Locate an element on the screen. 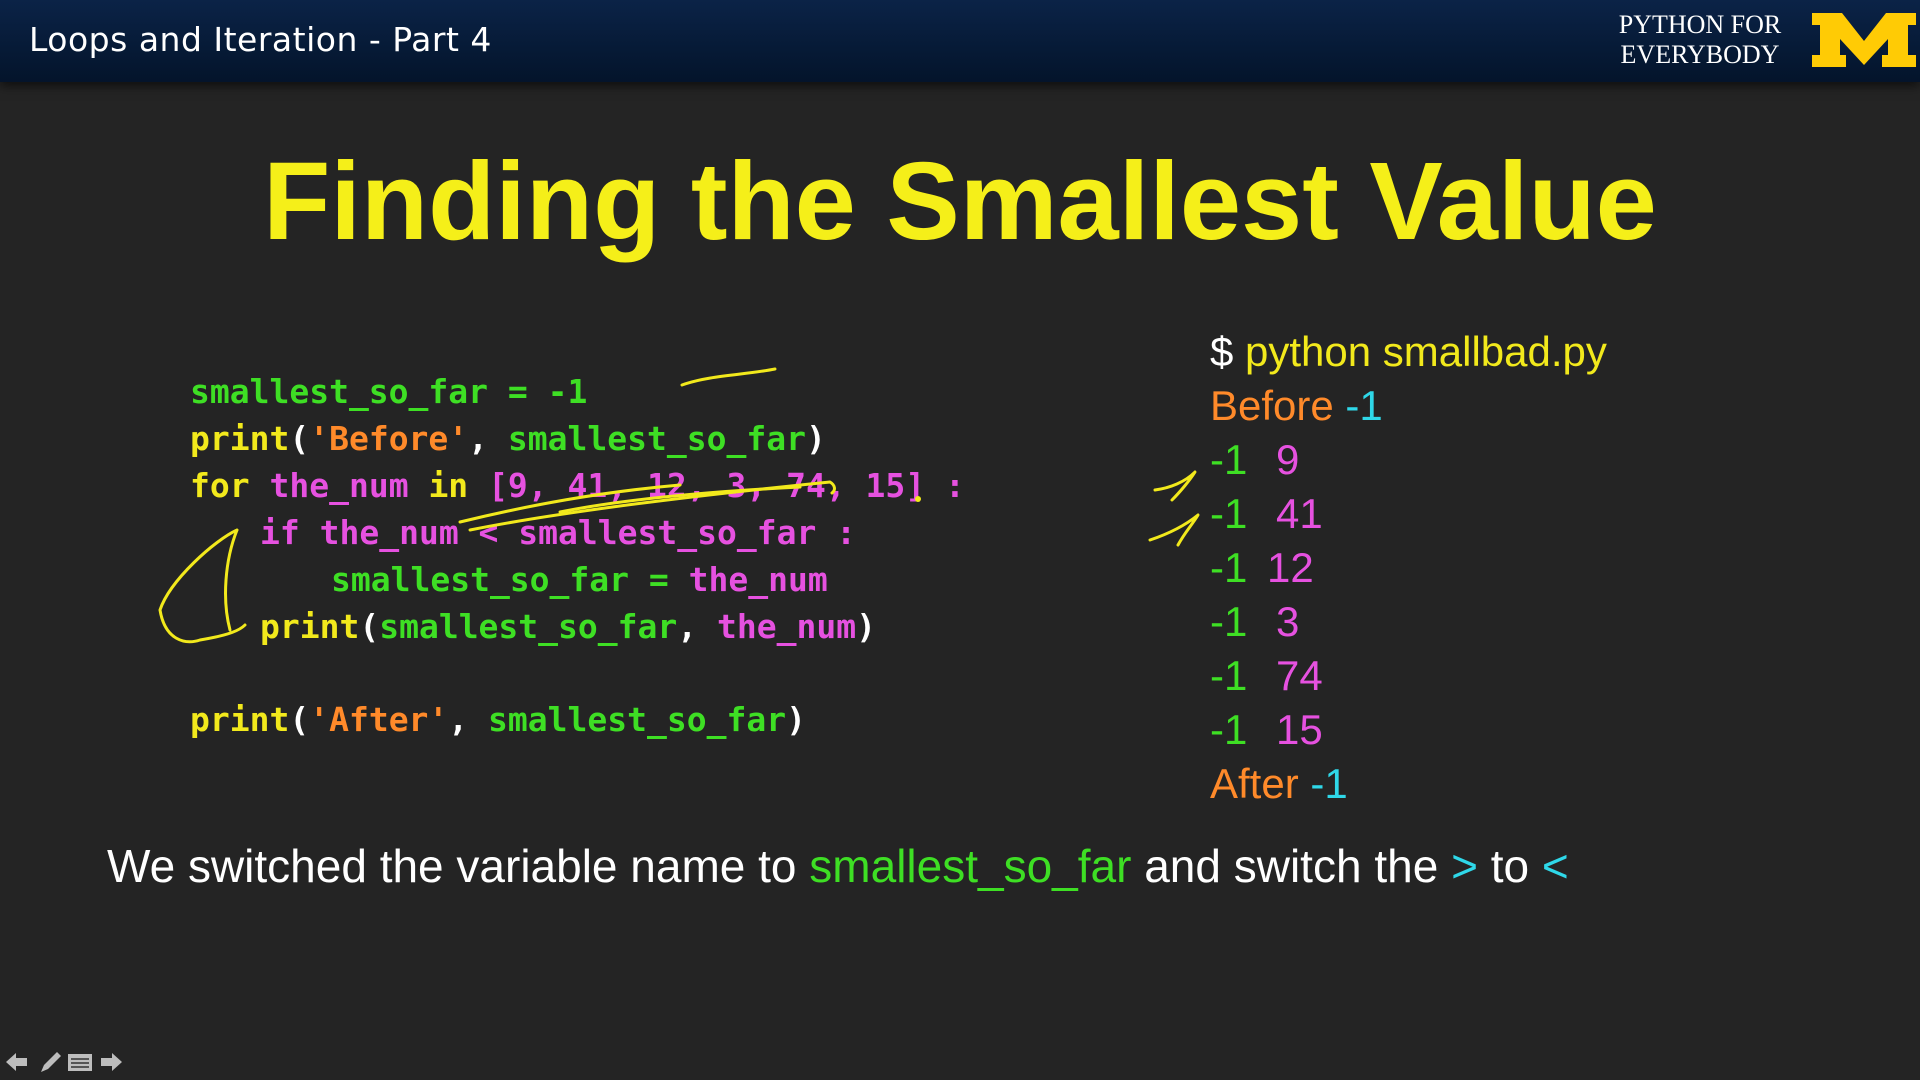 This screenshot has width=1920, height=1080. footnote-text: We switched the variable name to is located at coordinates (458, 866).